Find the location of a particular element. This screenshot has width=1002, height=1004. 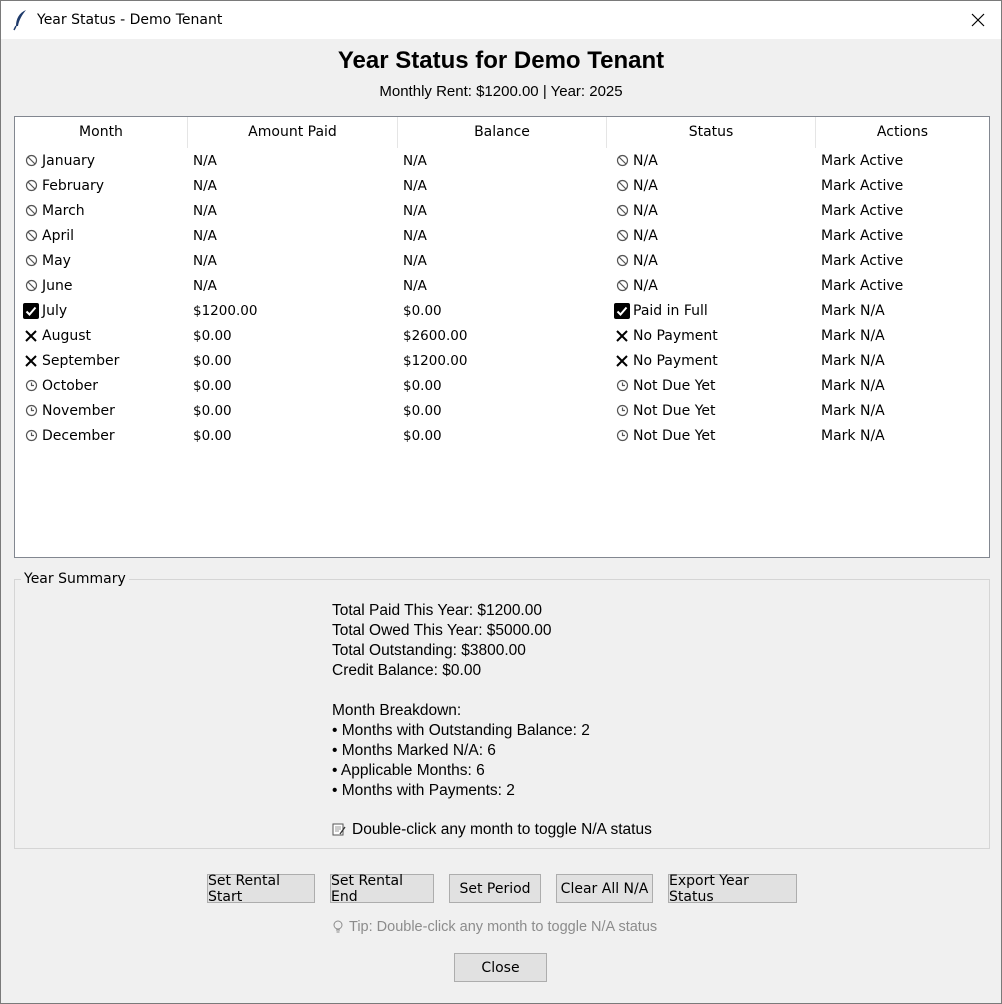

month-label: September is located at coordinates (81, 360).